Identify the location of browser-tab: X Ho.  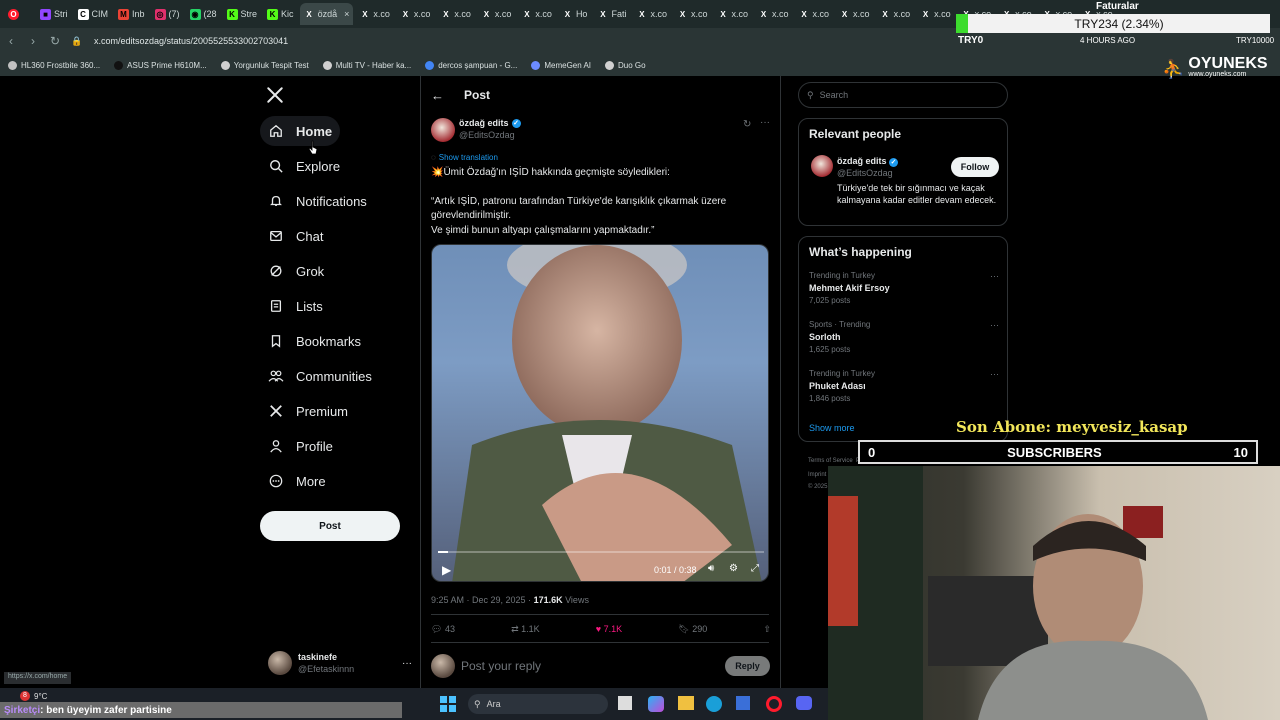
(575, 14).